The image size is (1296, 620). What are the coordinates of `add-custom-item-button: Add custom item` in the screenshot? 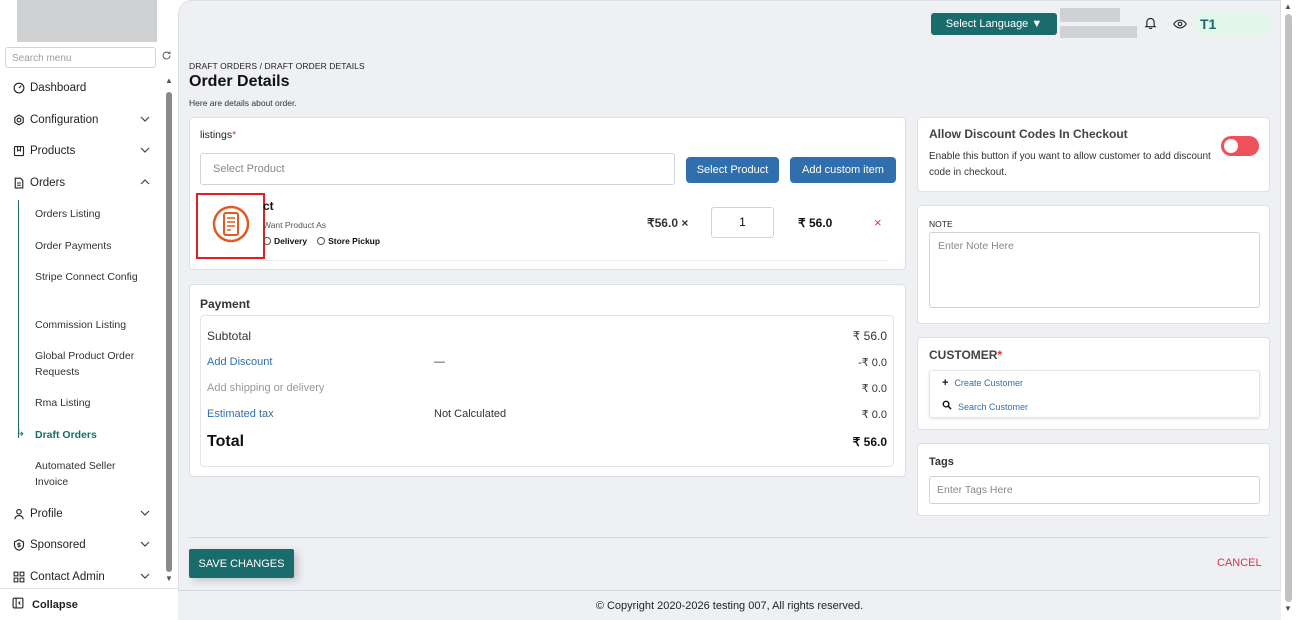 It's located at (843, 170).